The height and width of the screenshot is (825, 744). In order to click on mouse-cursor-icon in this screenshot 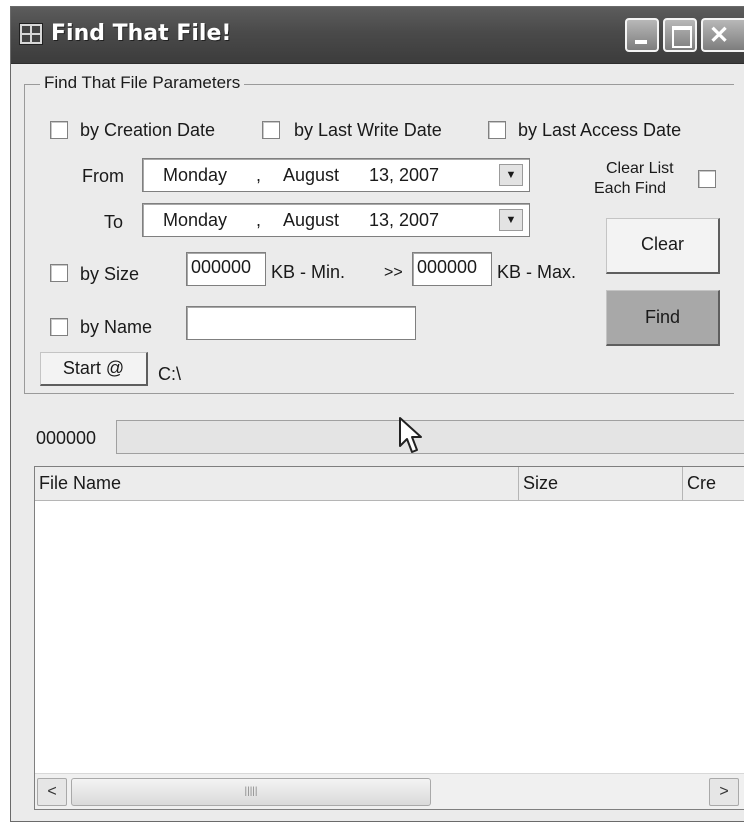, I will do `click(410, 435)`.